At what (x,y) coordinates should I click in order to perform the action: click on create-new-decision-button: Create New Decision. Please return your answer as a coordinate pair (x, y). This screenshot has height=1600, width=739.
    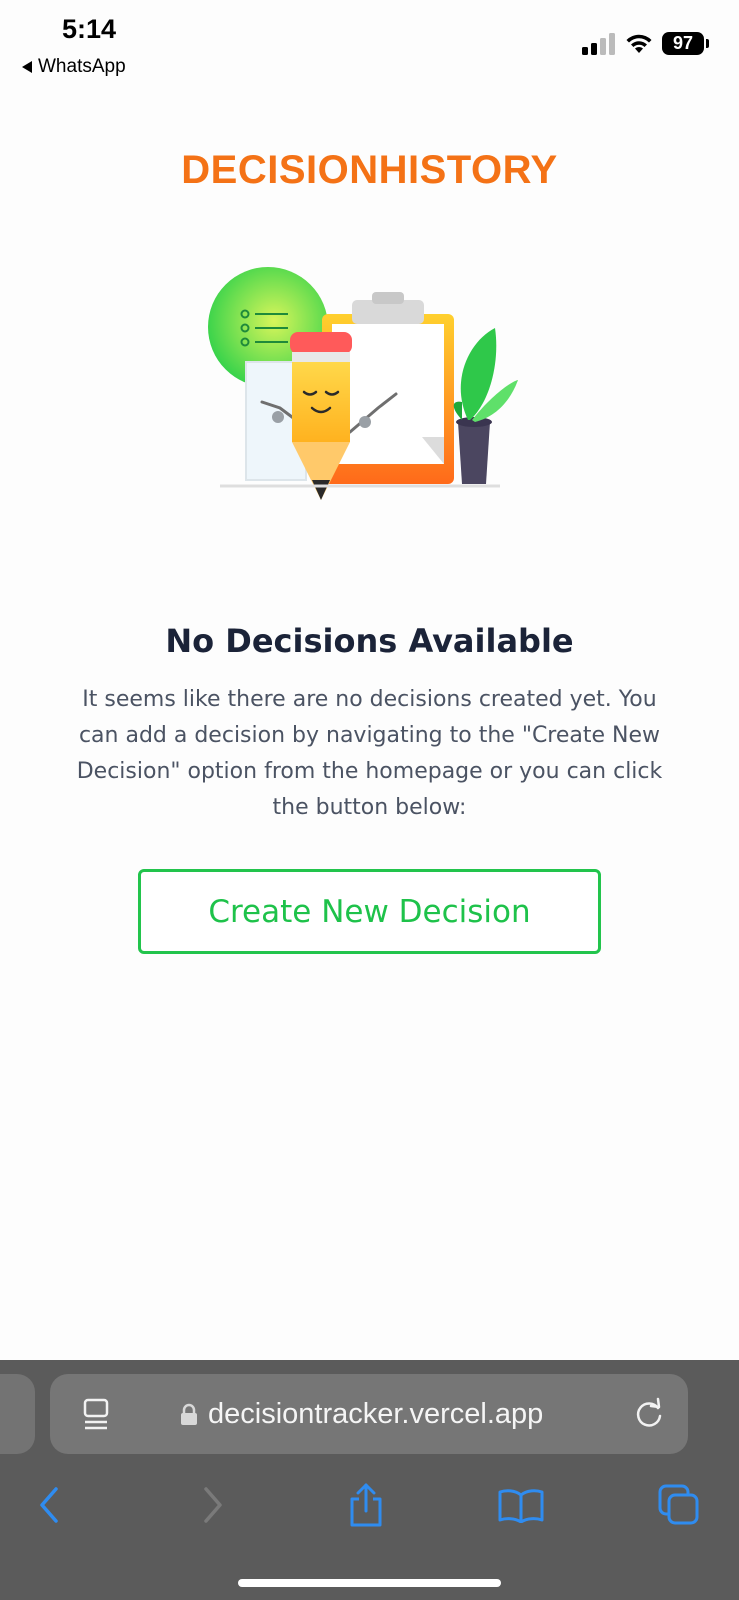
    Looking at the image, I should click on (369, 911).